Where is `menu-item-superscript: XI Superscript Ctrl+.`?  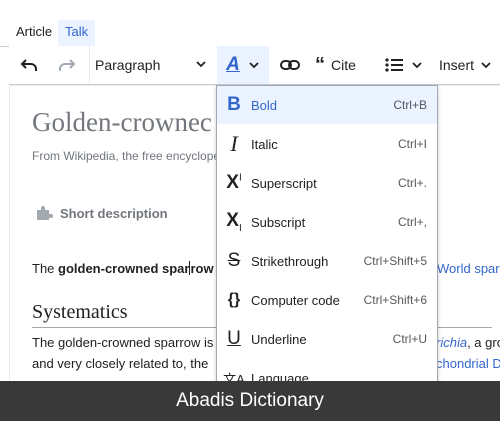 menu-item-superscript: XI Superscript Ctrl+. is located at coordinates (327, 183).